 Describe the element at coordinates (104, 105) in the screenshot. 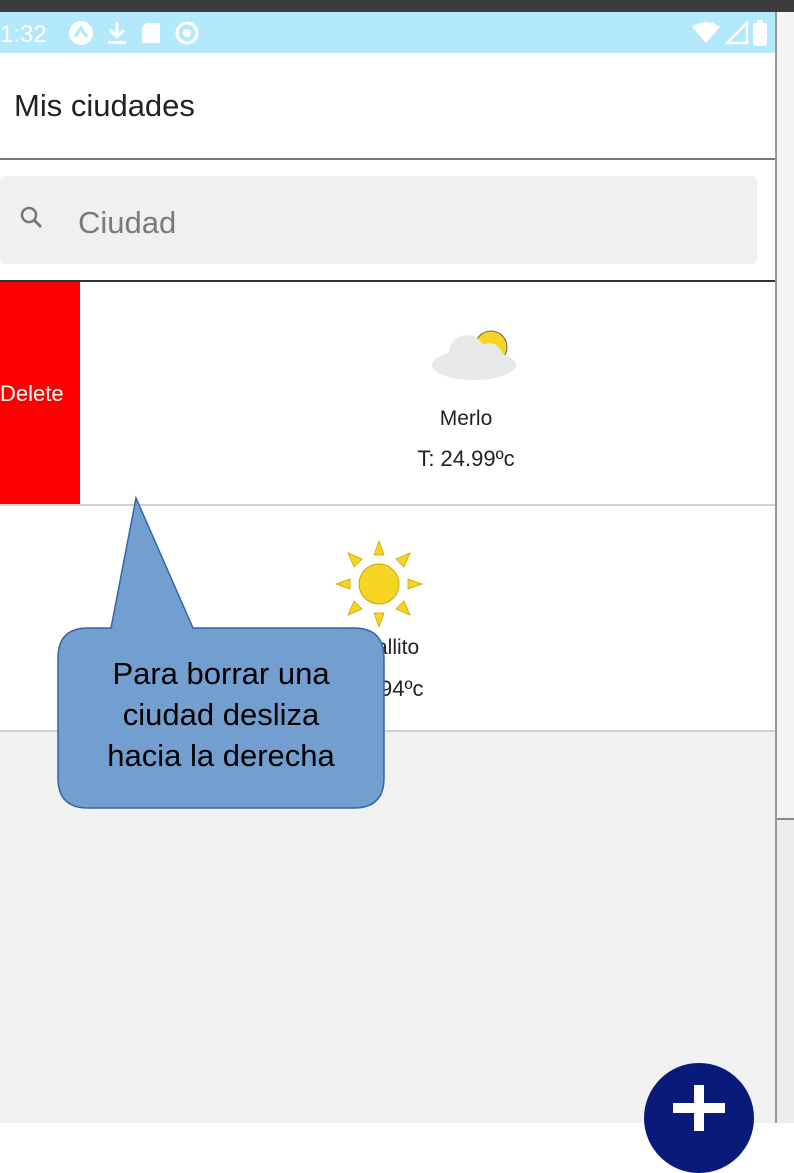

I see `page-title: Mis ciudades` at that location.